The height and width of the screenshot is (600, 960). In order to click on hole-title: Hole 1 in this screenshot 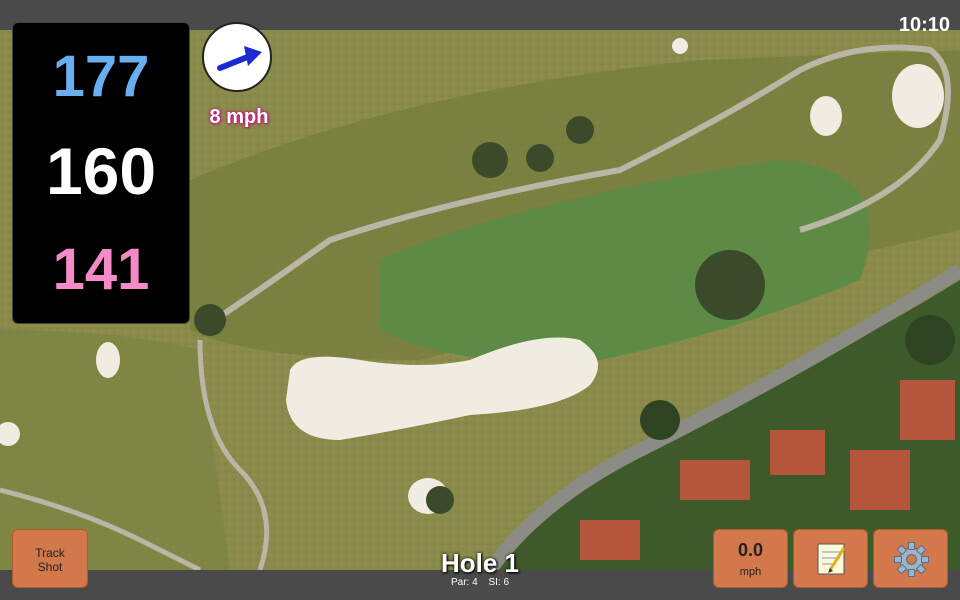, I will do `click(480, 563)`.